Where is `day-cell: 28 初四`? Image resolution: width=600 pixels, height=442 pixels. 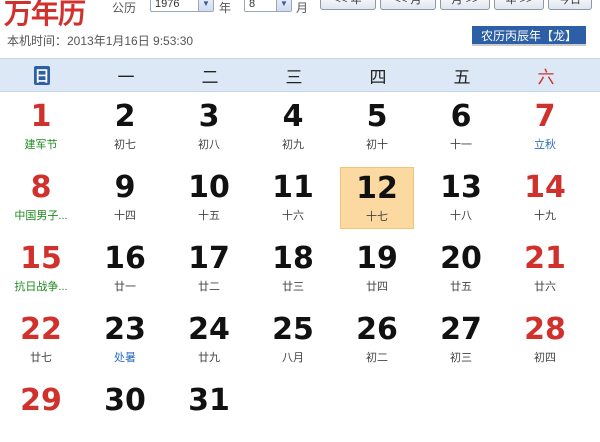
day-cell: 28 初四 is located at coordinates (545, 340).